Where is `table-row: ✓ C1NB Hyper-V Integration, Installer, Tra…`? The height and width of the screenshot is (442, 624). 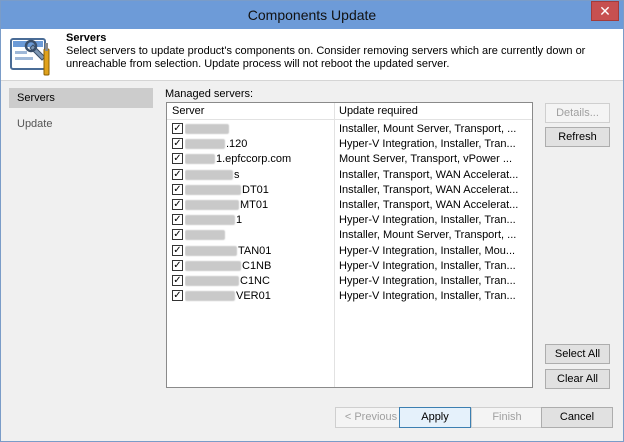 table-row: ✓ C1NB Hyper-V Integration, Installer, Tra… is located at coordinates (349, 266).